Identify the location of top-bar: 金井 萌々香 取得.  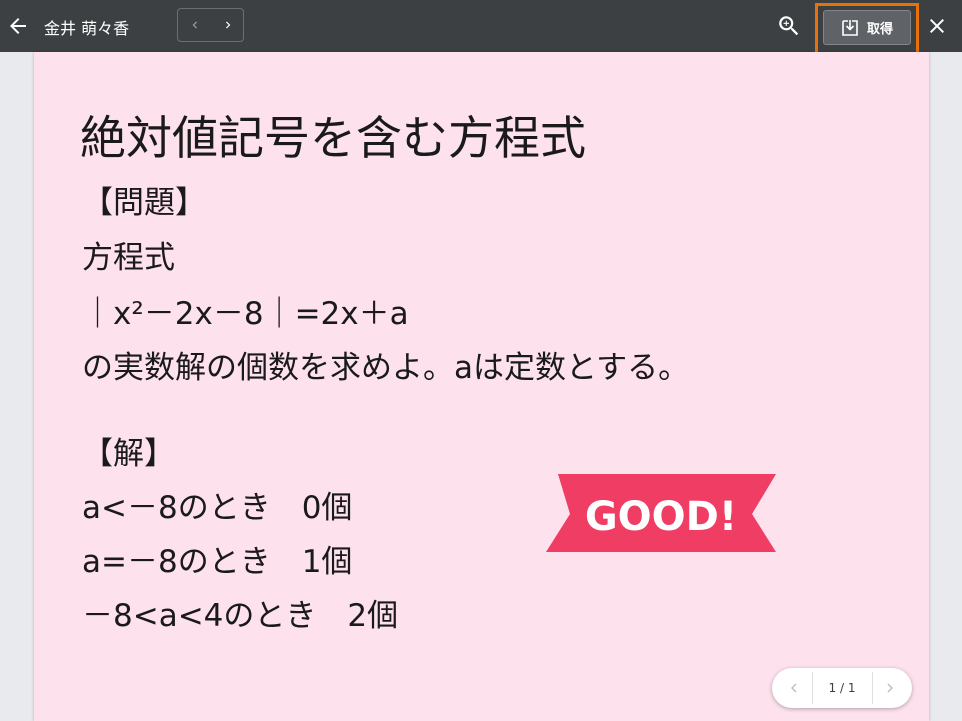
(481, 28).